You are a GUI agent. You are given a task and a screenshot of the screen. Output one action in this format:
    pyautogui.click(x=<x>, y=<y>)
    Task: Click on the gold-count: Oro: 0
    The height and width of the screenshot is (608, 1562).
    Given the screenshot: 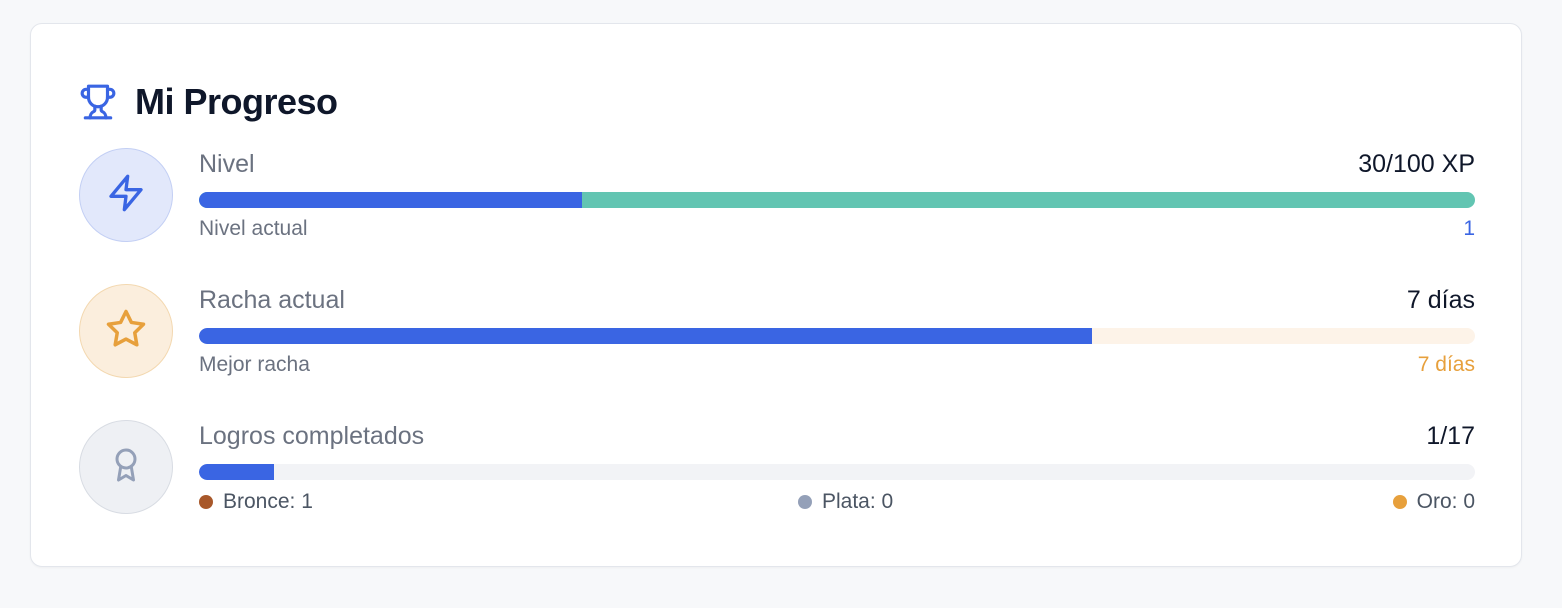 What is the action you would take?
    pyautogui.click(x=1433, y=502)
    